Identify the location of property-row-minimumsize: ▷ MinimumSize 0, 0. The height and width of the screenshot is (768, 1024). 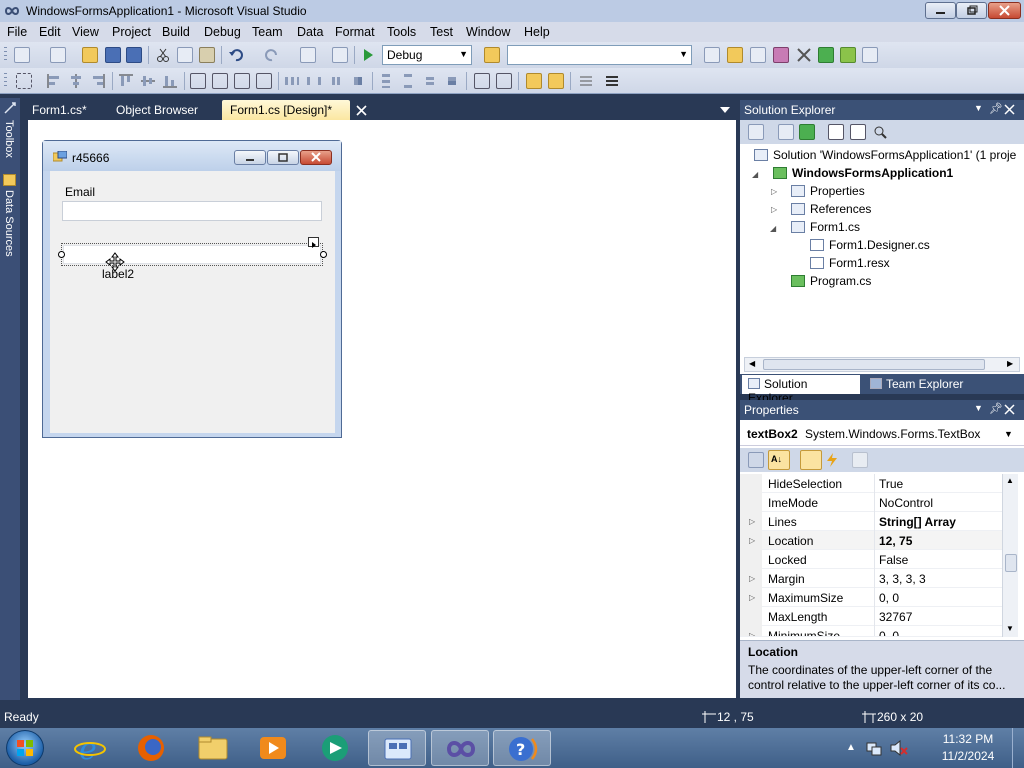
(871, 631).